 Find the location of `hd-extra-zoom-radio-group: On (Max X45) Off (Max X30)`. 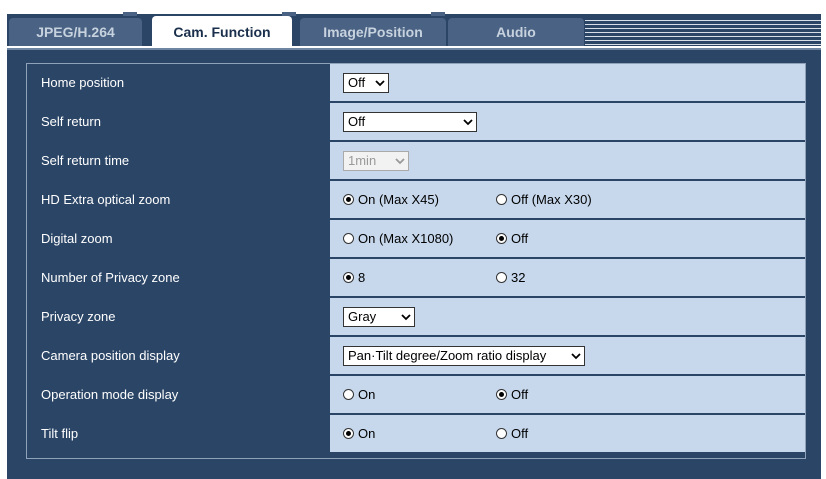

hd-extra-zoom-radio-group: On (Max X45) Off (Max X30) is located at coordinates (467, 199).